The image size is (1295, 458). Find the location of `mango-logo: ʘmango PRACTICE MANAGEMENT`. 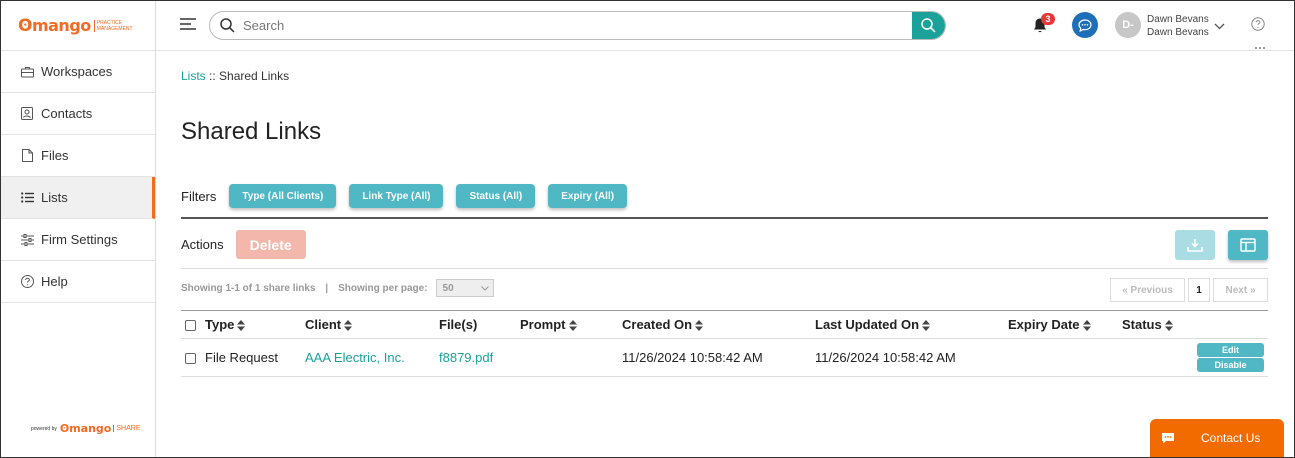

mango-logo: ʘmango PRACTICE MANAGEMENT is located at coordinates (78, 26).